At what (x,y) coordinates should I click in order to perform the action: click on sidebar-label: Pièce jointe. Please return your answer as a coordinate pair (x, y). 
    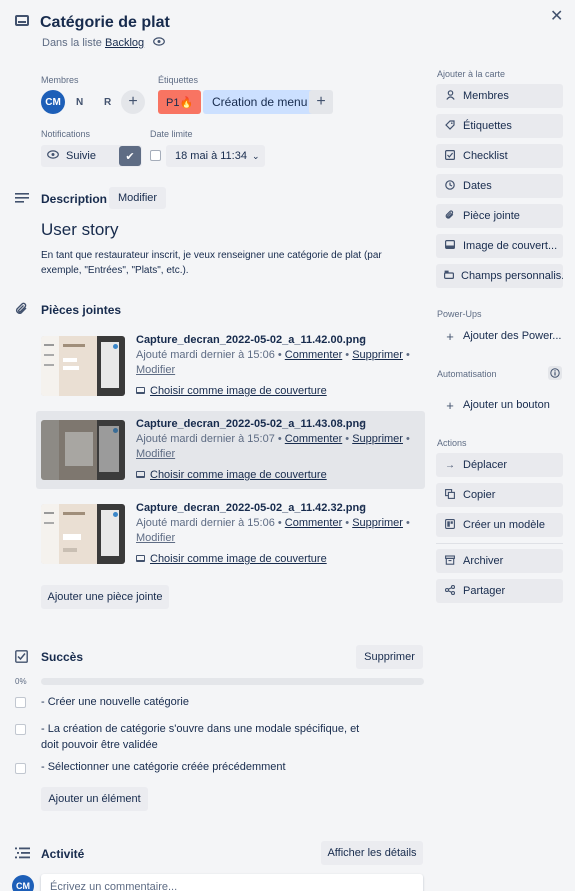
    Looking at the image, I should click on (491, 216).